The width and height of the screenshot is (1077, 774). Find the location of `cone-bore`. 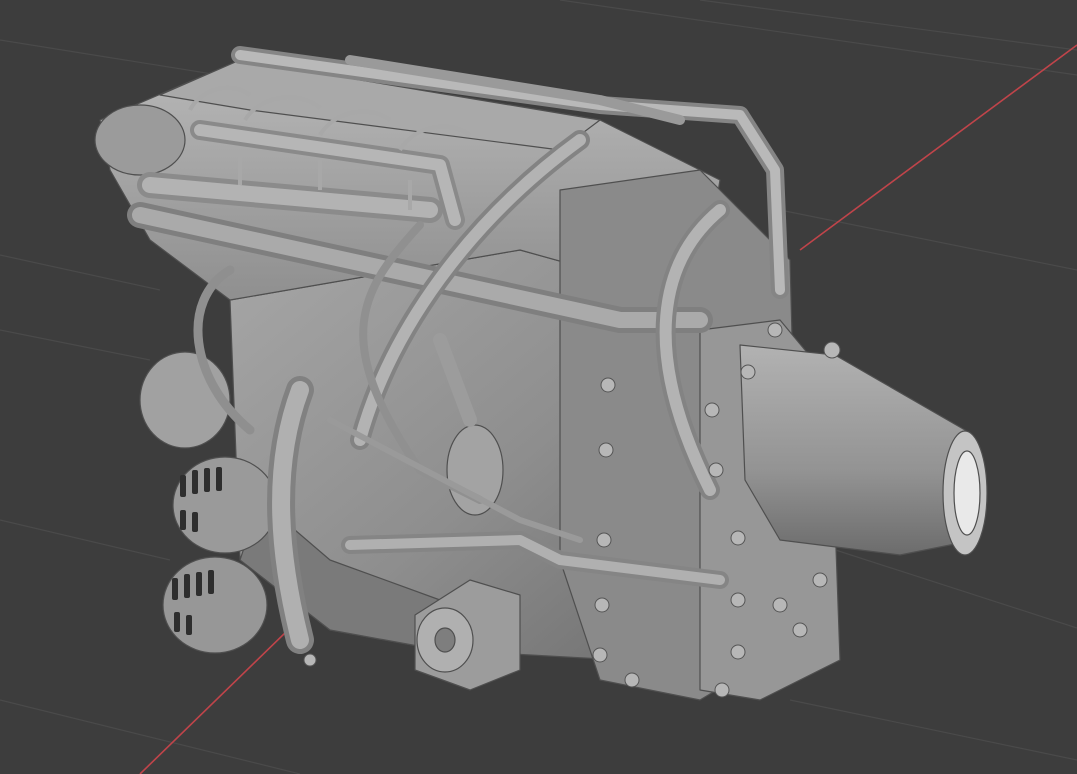

cone-bore is located at coordinates (967, 493).